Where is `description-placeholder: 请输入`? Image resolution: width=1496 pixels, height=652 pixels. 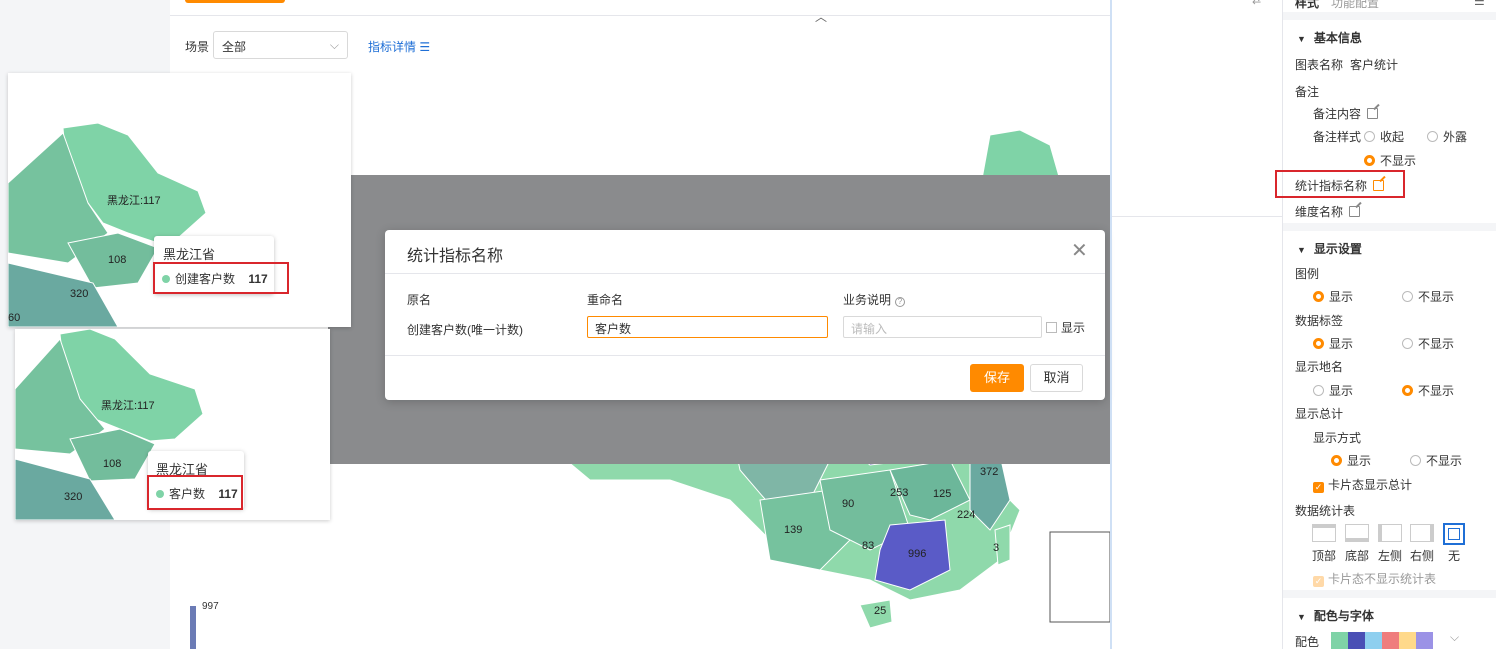 description-placeholder: 请输入 is located at coordinates (869, 329).